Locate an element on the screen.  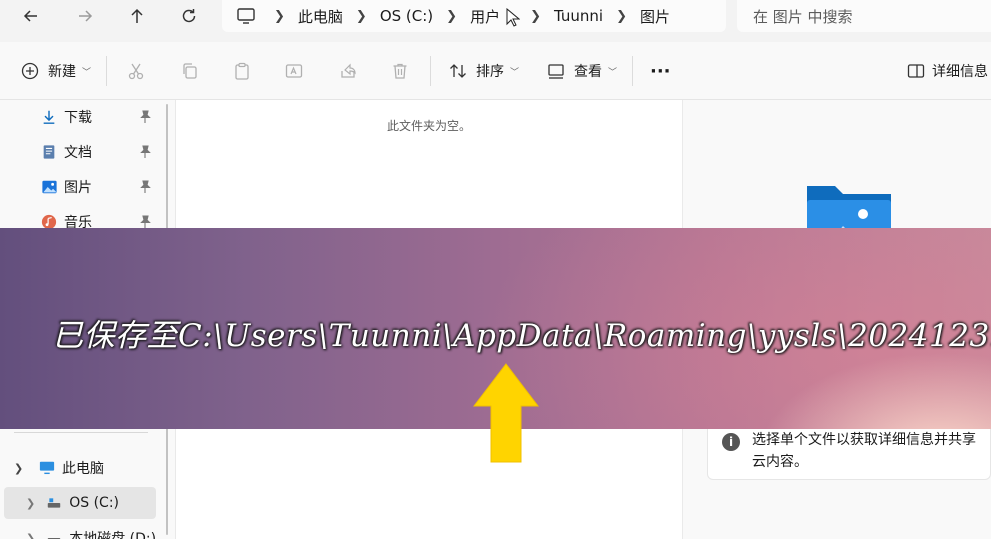
refresh-icon is located at coordinates (189, 16).